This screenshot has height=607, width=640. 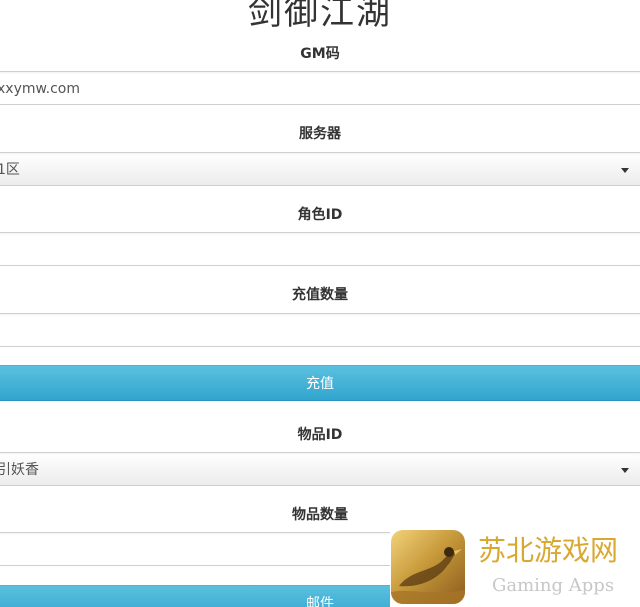 What do you see at coordinates (320, 249) in the screenshot?
I see `role-id-input` at bounding box center [320, 249].